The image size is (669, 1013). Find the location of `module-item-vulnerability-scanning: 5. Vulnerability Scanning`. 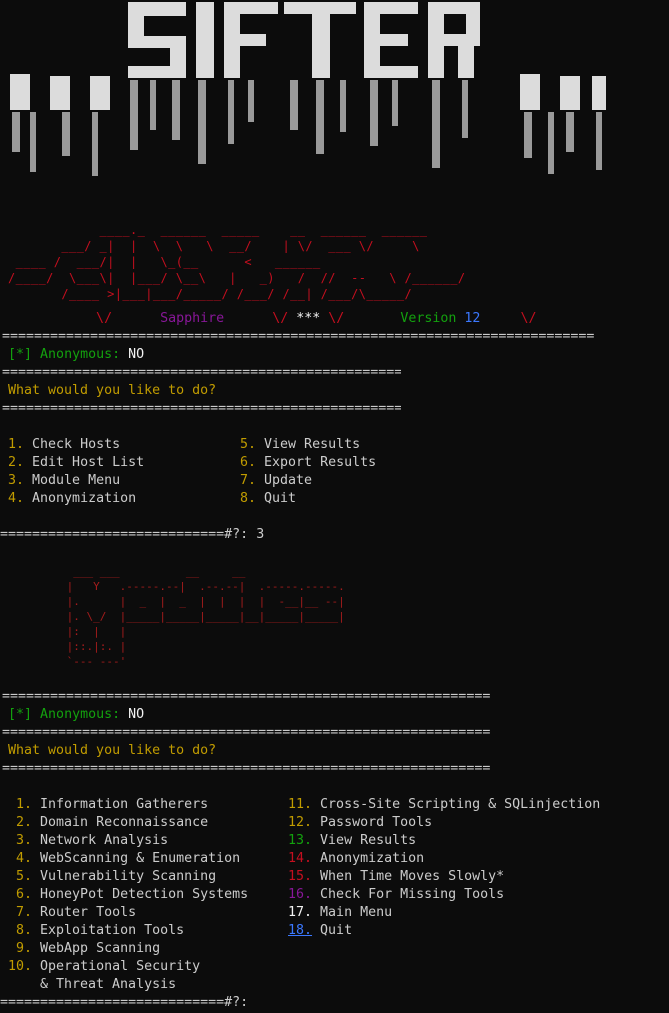

module-item-vulnerability-scanning: 5. Vulnerability Scanning is located at coordinates (132, 877).